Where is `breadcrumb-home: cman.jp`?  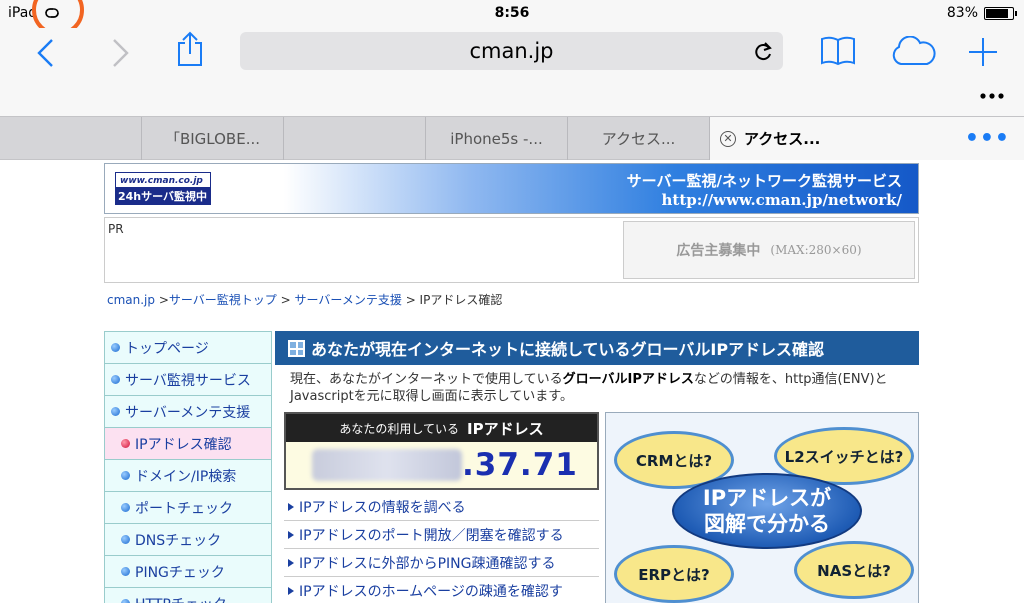 breadcrumb-home: cman.jp is located at coordinates (131, 300).